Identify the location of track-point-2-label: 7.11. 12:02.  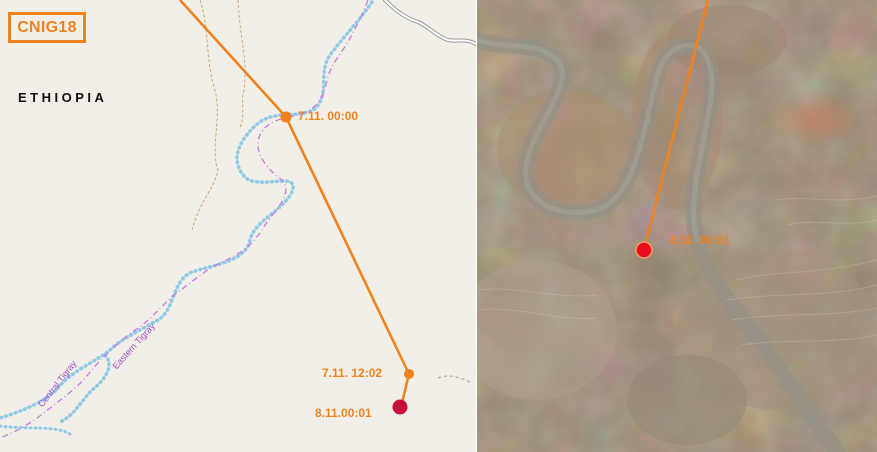
(352, 373).